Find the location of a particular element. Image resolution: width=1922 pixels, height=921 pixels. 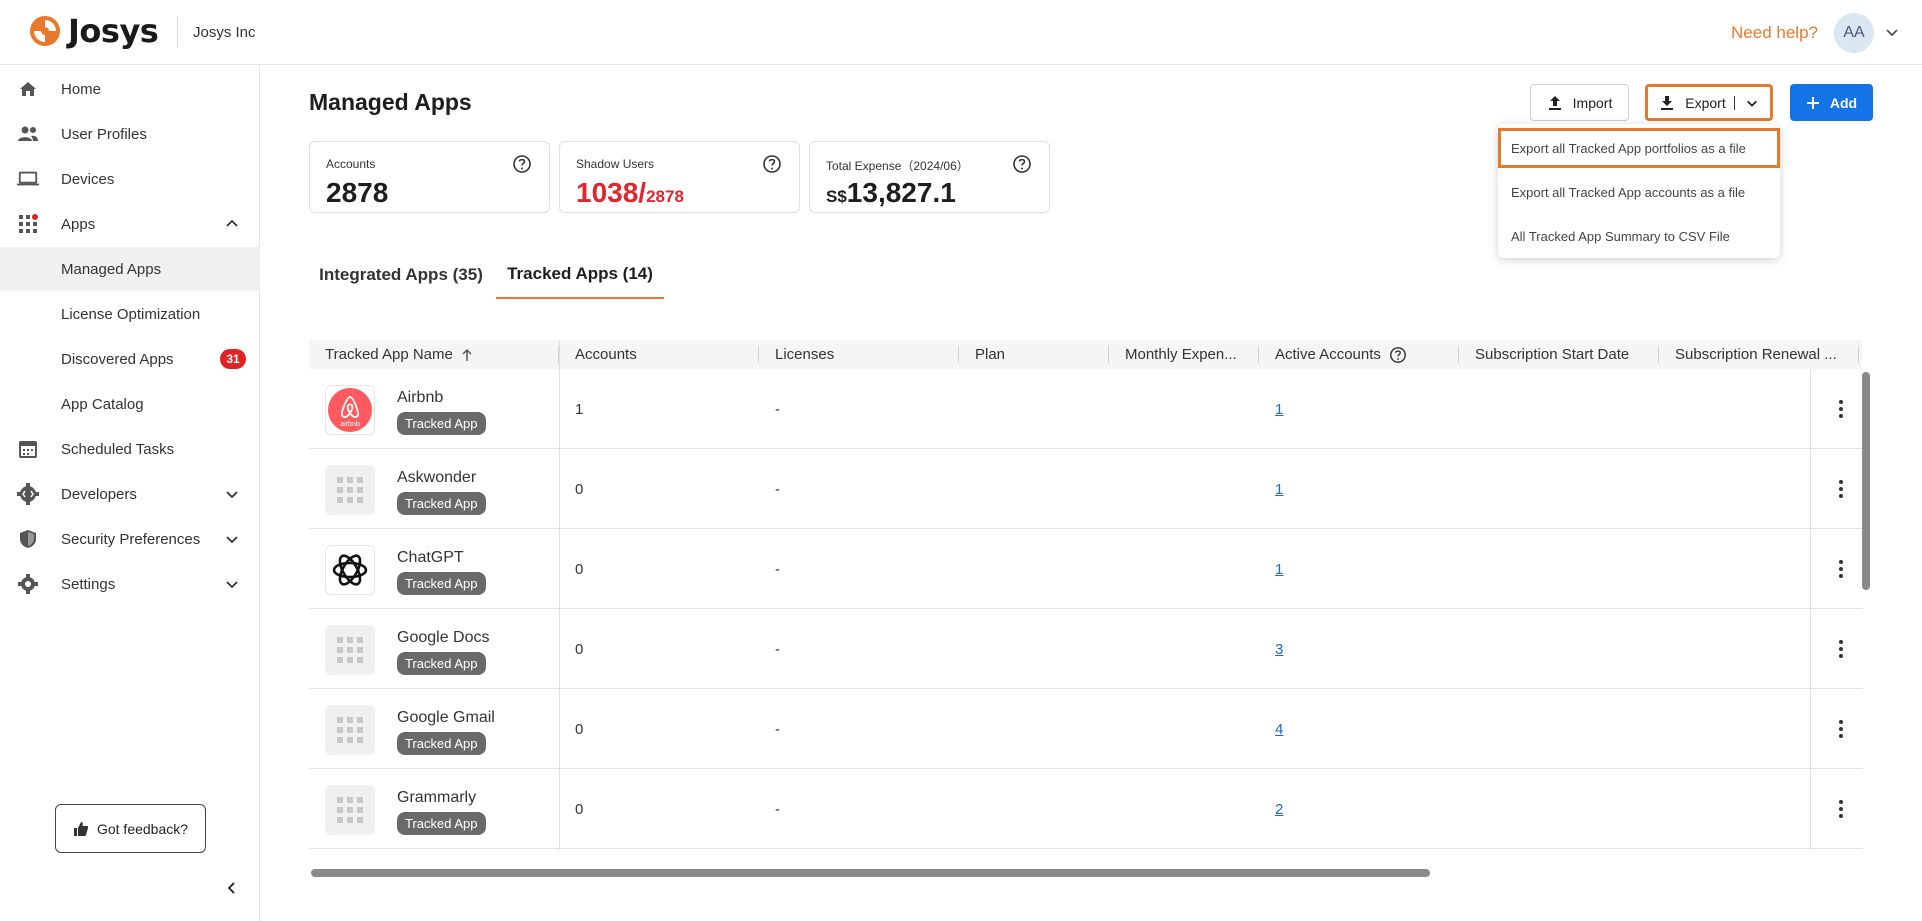

active-accounts-link: 3 is located at coordinates (1279, 649).